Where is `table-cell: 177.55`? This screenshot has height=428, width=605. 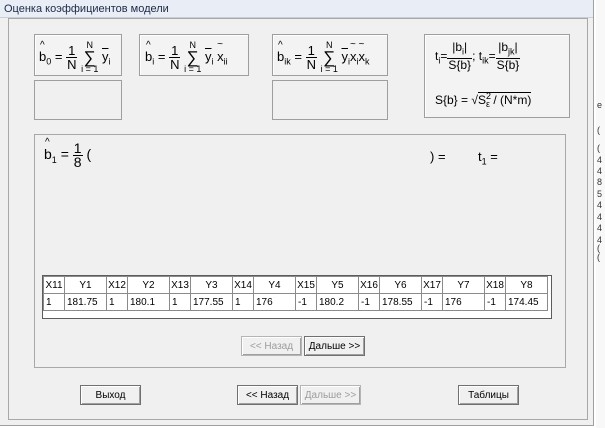 table-cell: 177.55 is located at coordinates (211, 302).